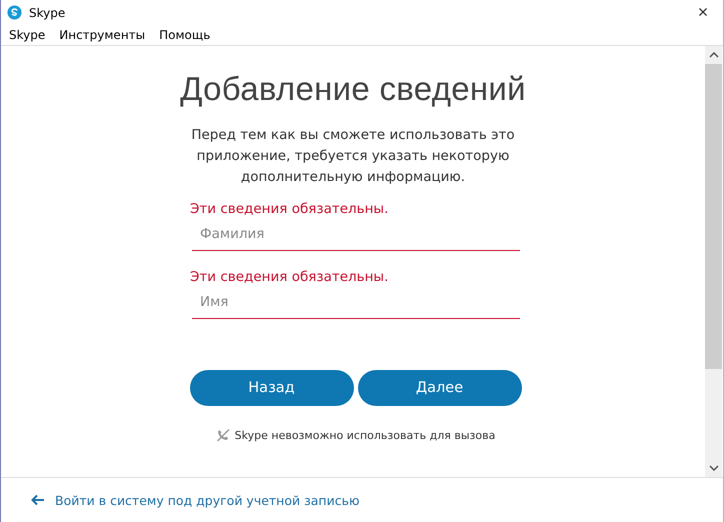 Image resolution: width=724 pixels, height=522 pixels. What do you see at coordinates (207, 500) in the screenshot?
I see `switch-account-link: Войти в систему под другой учетной записью` at bounding box center [207, 500].